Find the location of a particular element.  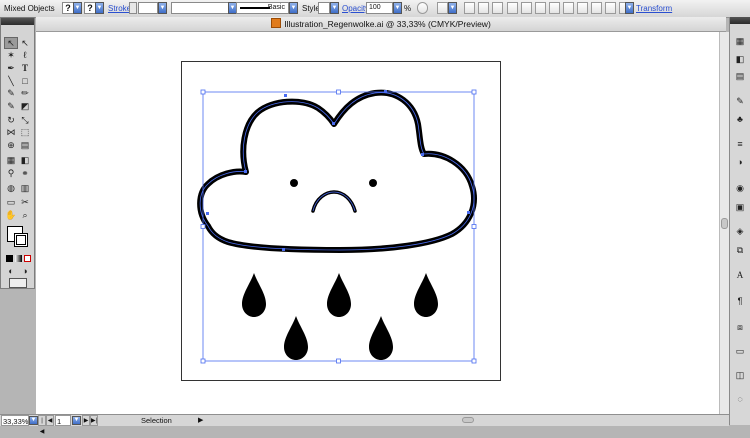

selection-tool-icon: ↖ is located at coordinates (11, 43).